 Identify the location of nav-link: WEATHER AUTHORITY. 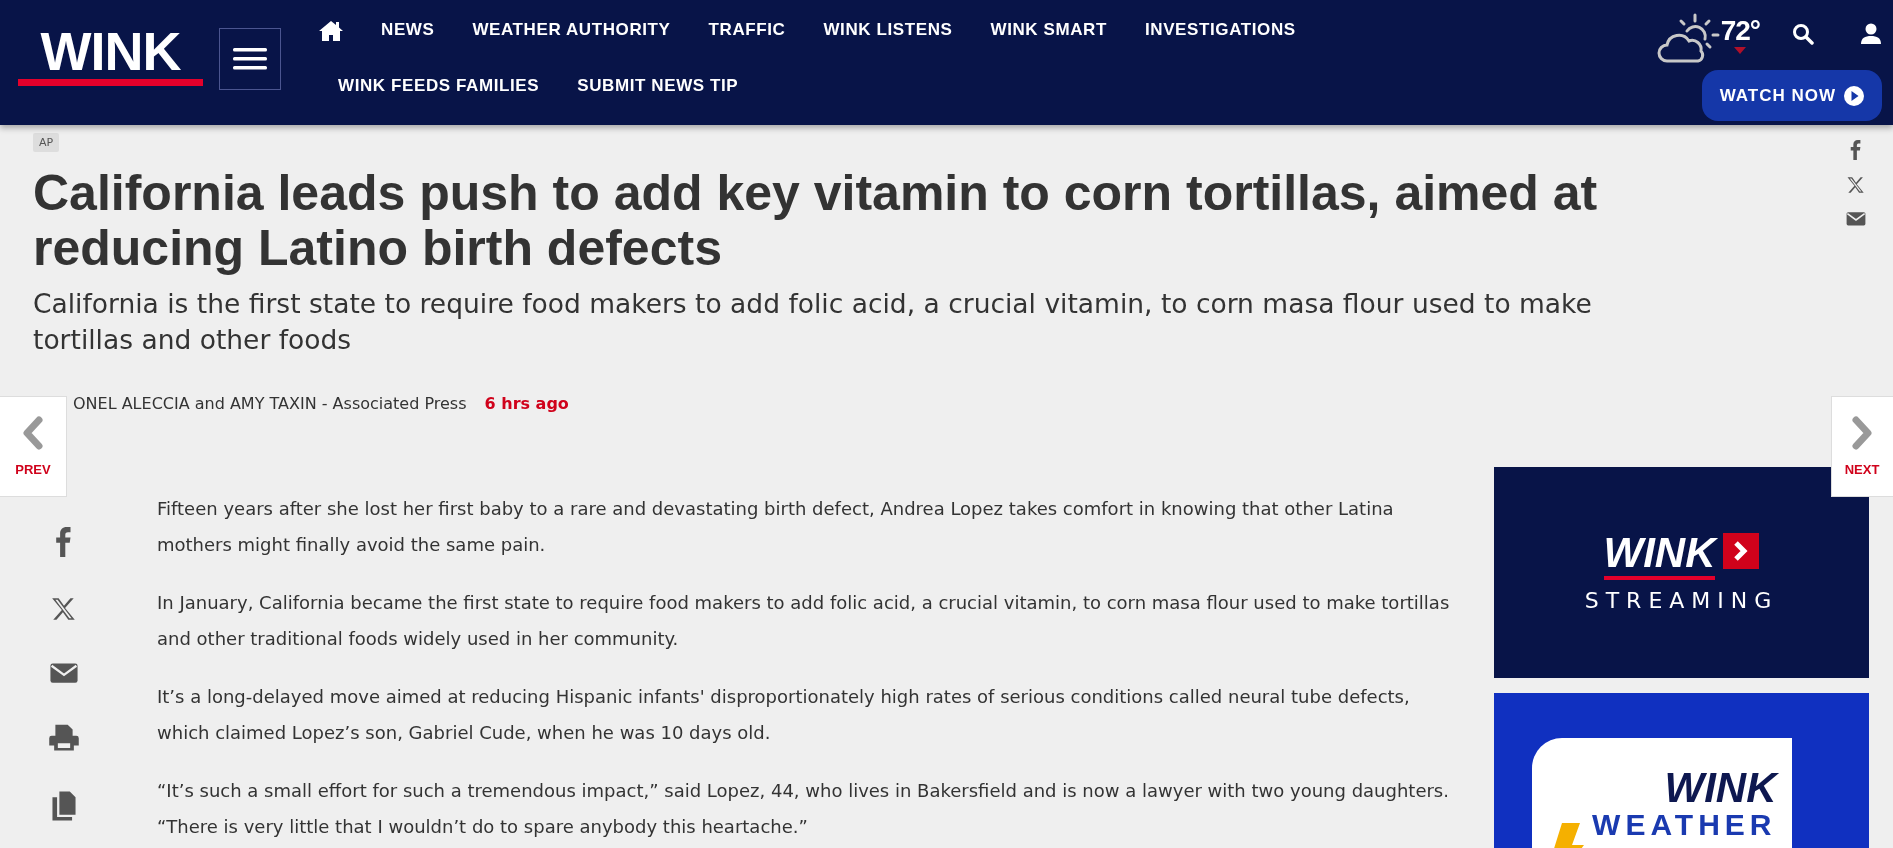
(571, 30).